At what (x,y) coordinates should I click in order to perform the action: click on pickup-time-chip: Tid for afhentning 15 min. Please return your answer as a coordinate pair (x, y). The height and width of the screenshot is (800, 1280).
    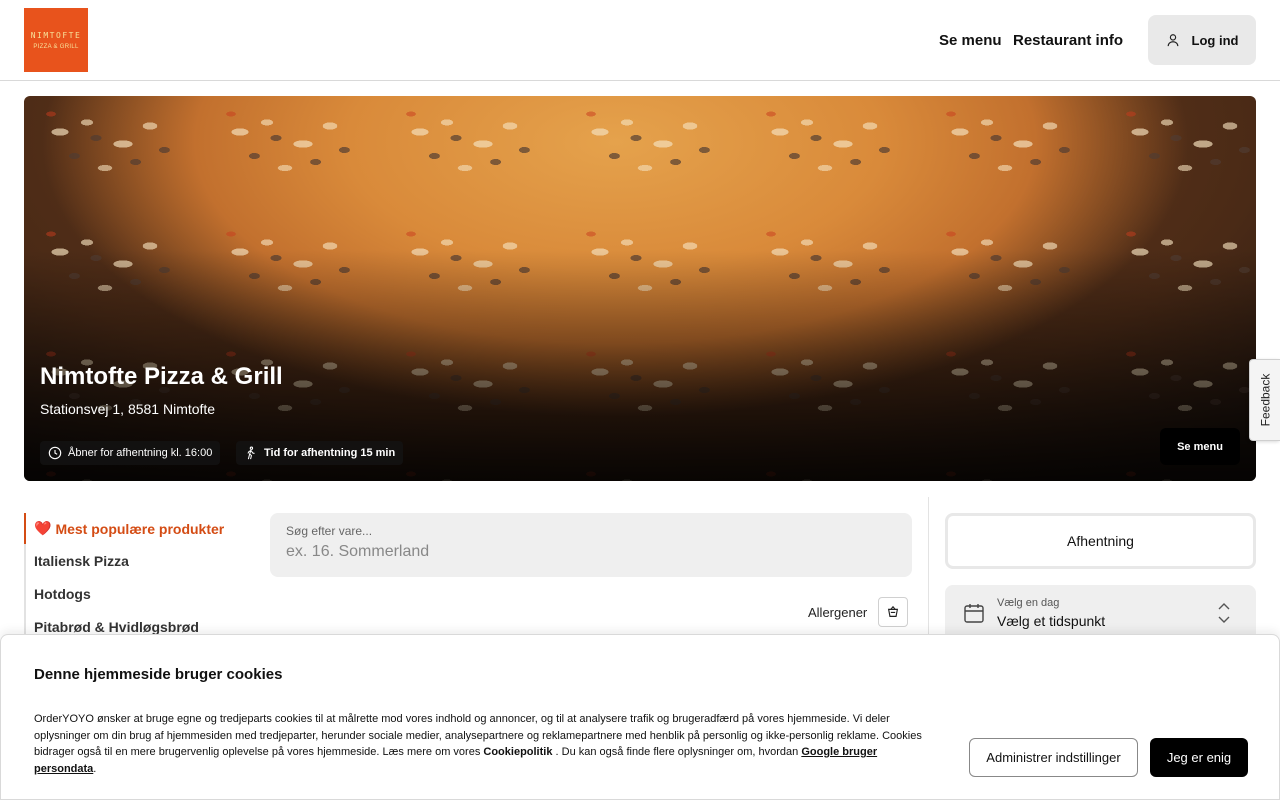
    Looking at the image, I should click on (320, 453).